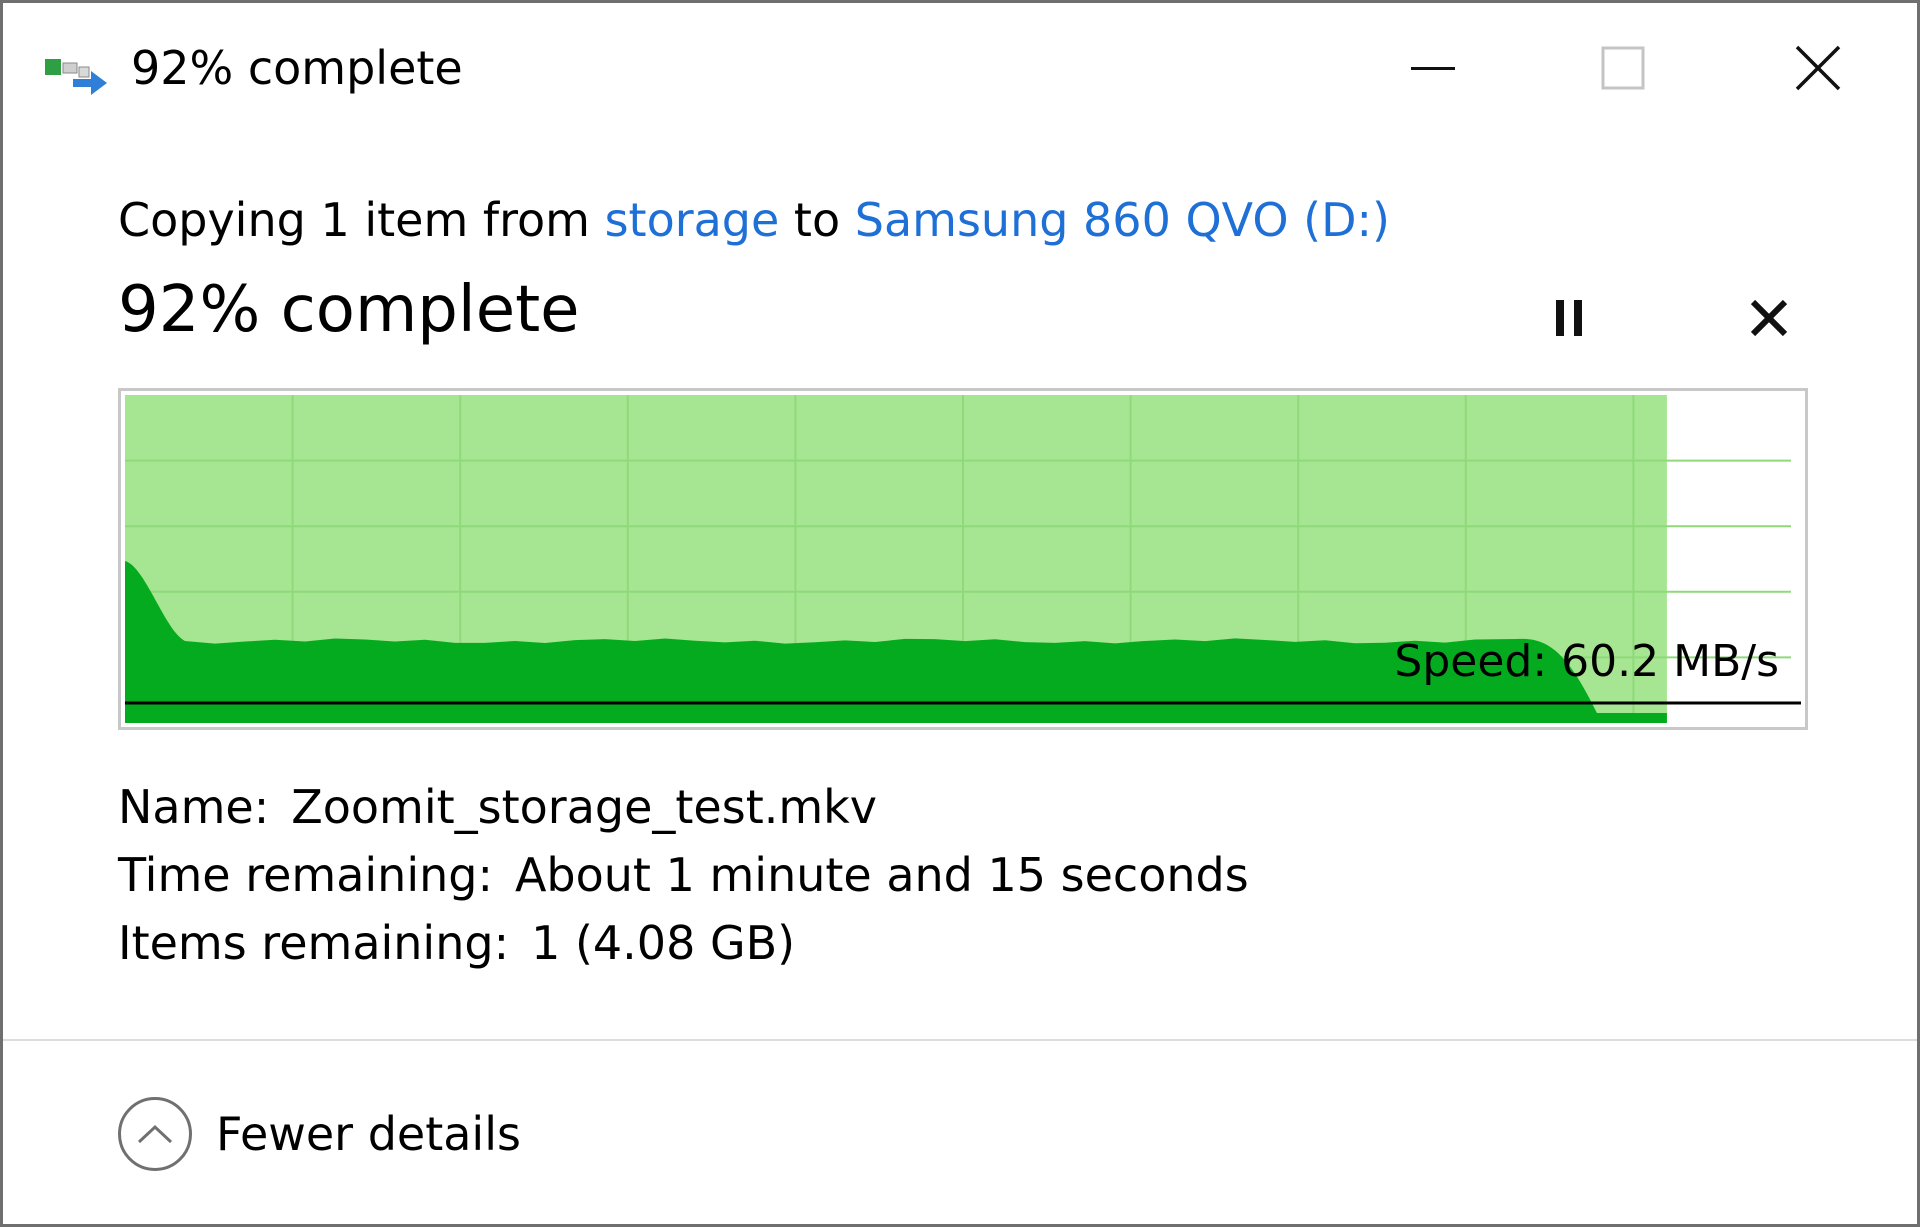 Image resolution: width=1920 pixels, height=1227 pixels. Describe the element at coordinates (194, 807) in the screenshot. I see `name-label: Name:` at that location.